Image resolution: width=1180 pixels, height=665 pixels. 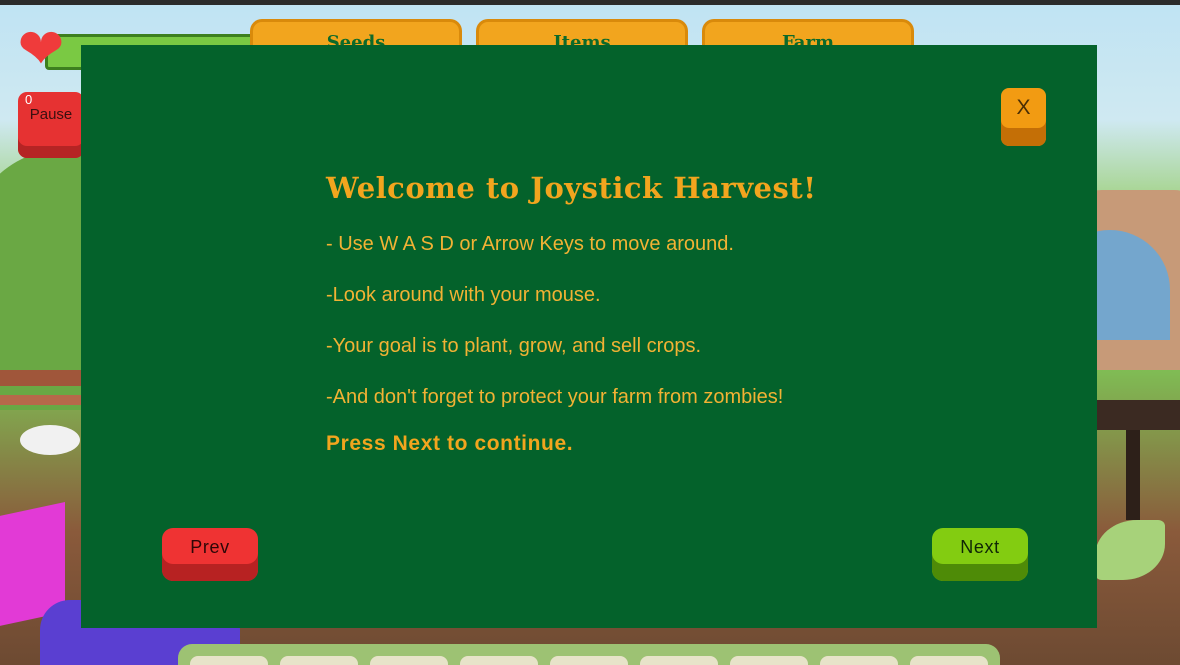 What do you see at coordinates (1133, 475) in the screenshot?
I see `table-leg` at bounding box center [1133, 475].